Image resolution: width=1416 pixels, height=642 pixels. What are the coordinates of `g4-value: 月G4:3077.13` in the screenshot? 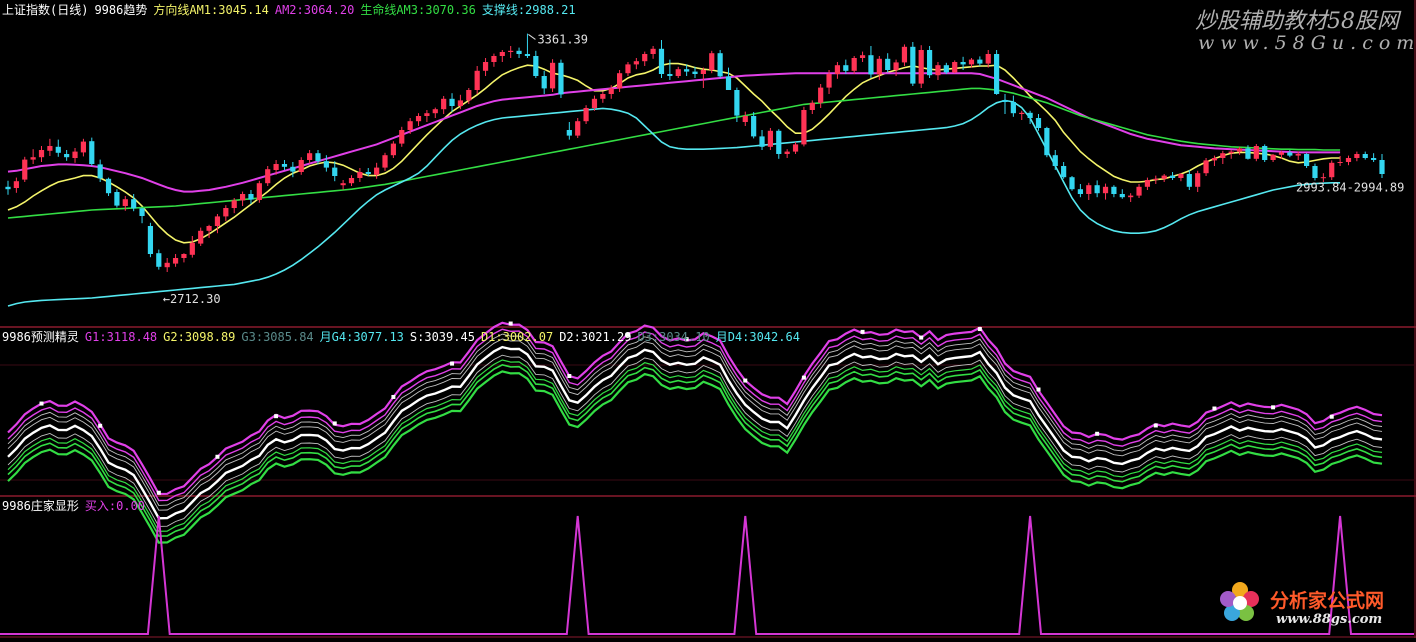 It's located at (361, 337).